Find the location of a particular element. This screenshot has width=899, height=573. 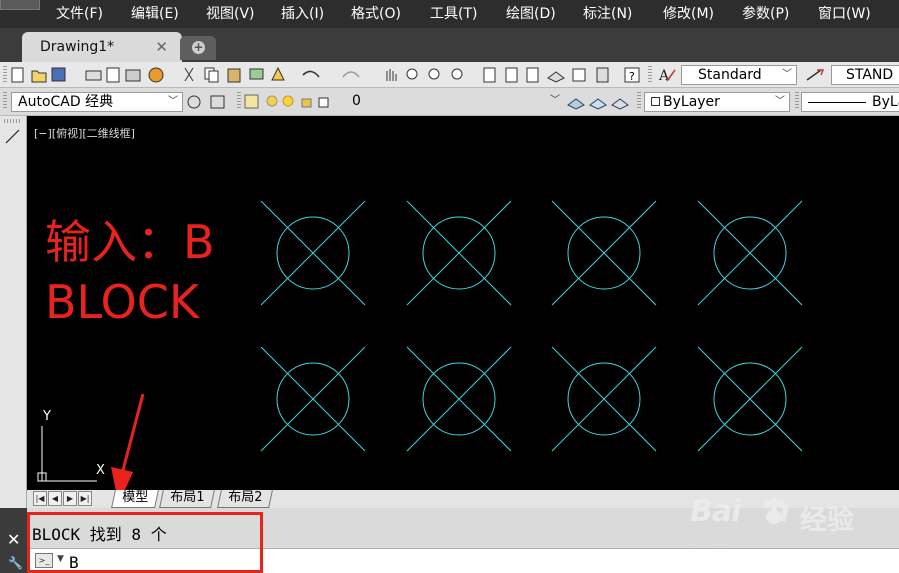

tab-layout1: 布局1 is located at coordinates (187, 499).